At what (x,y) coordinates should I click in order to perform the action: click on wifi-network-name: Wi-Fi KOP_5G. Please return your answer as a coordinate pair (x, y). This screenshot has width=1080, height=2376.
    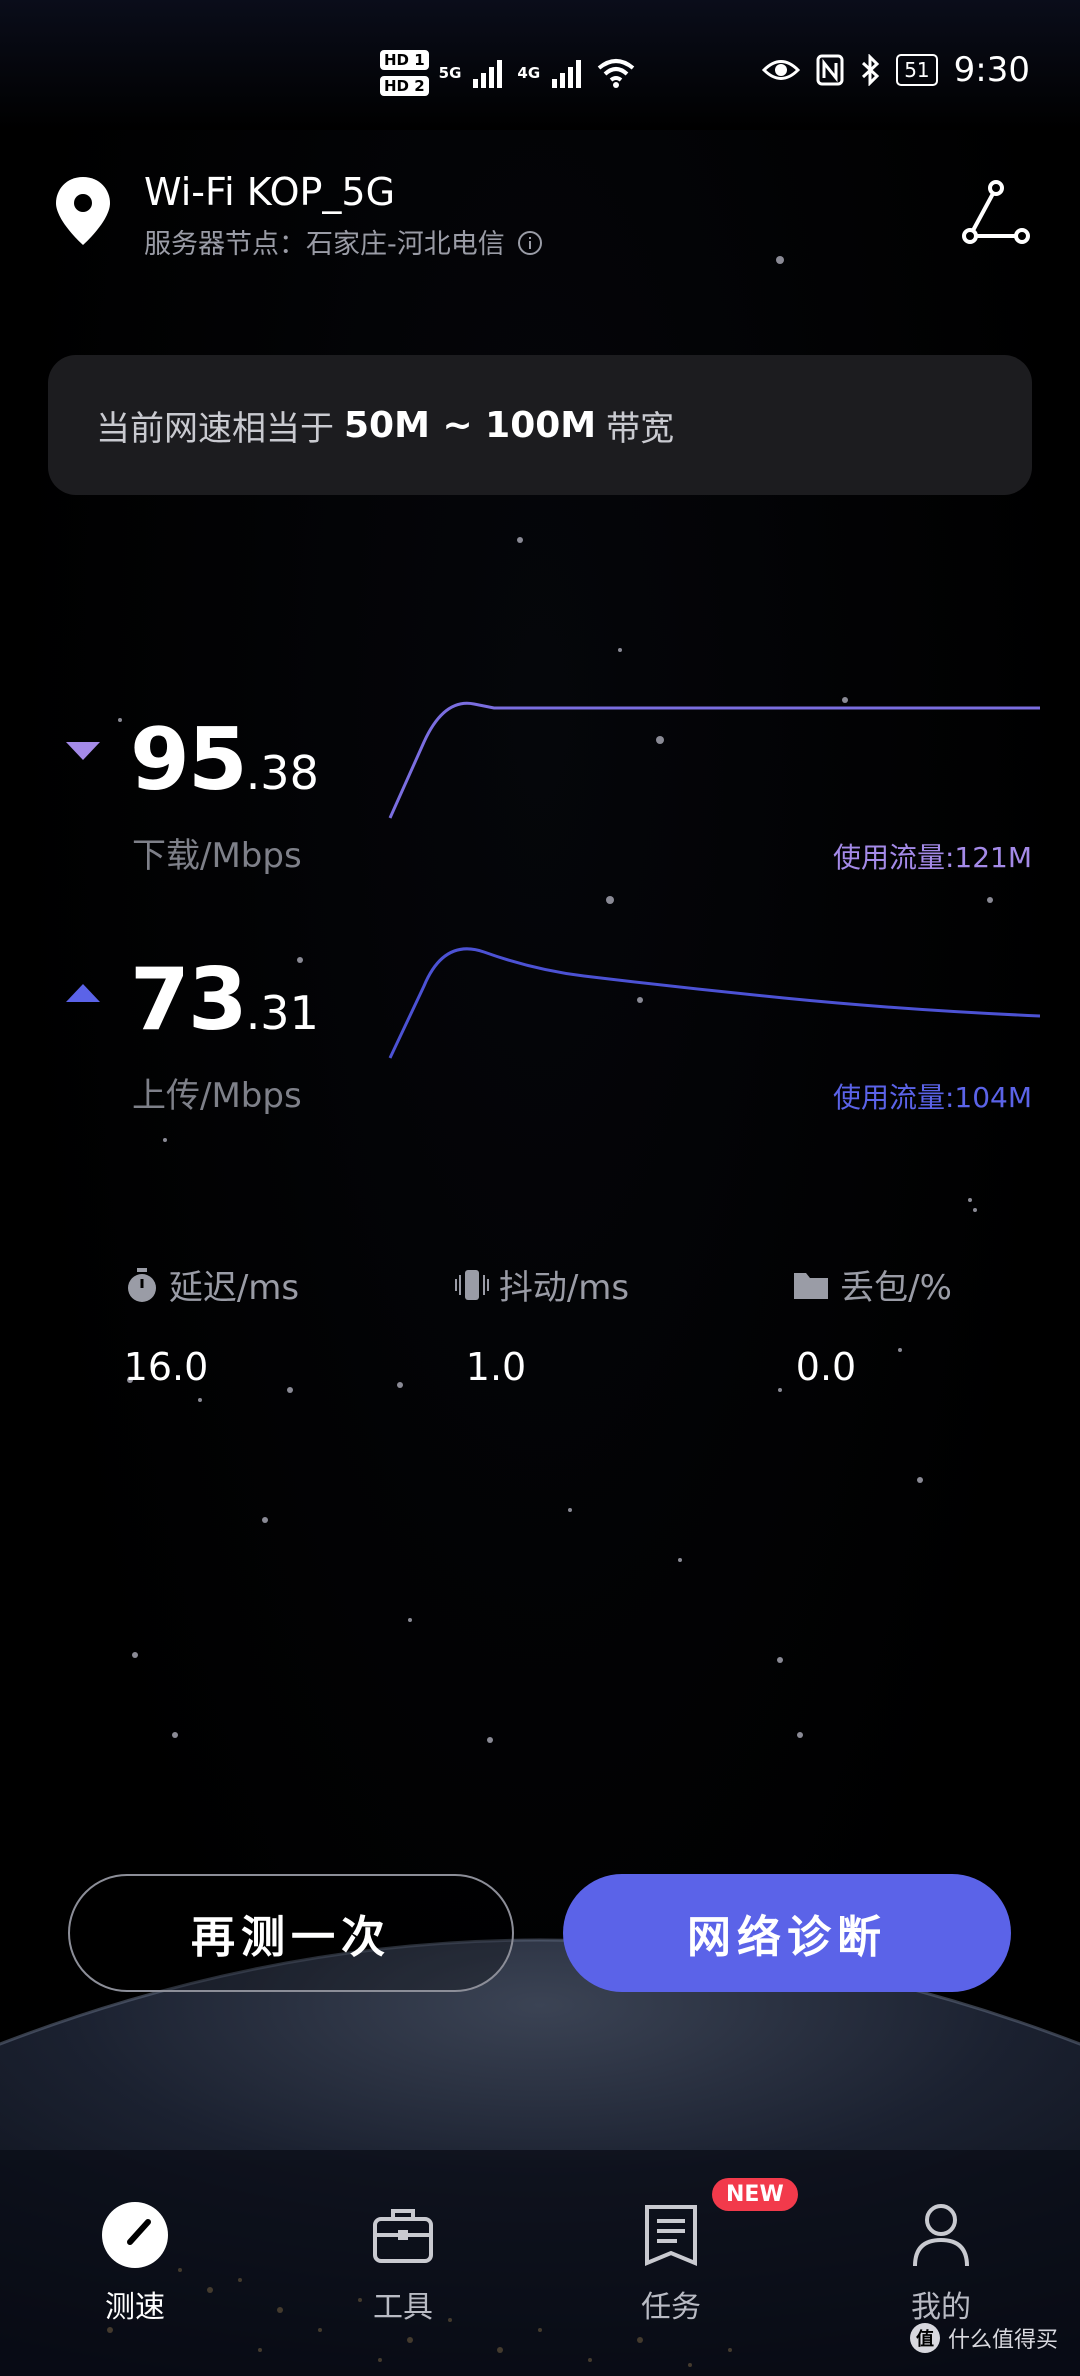
    Looking at the image, I should click on (270, 192).